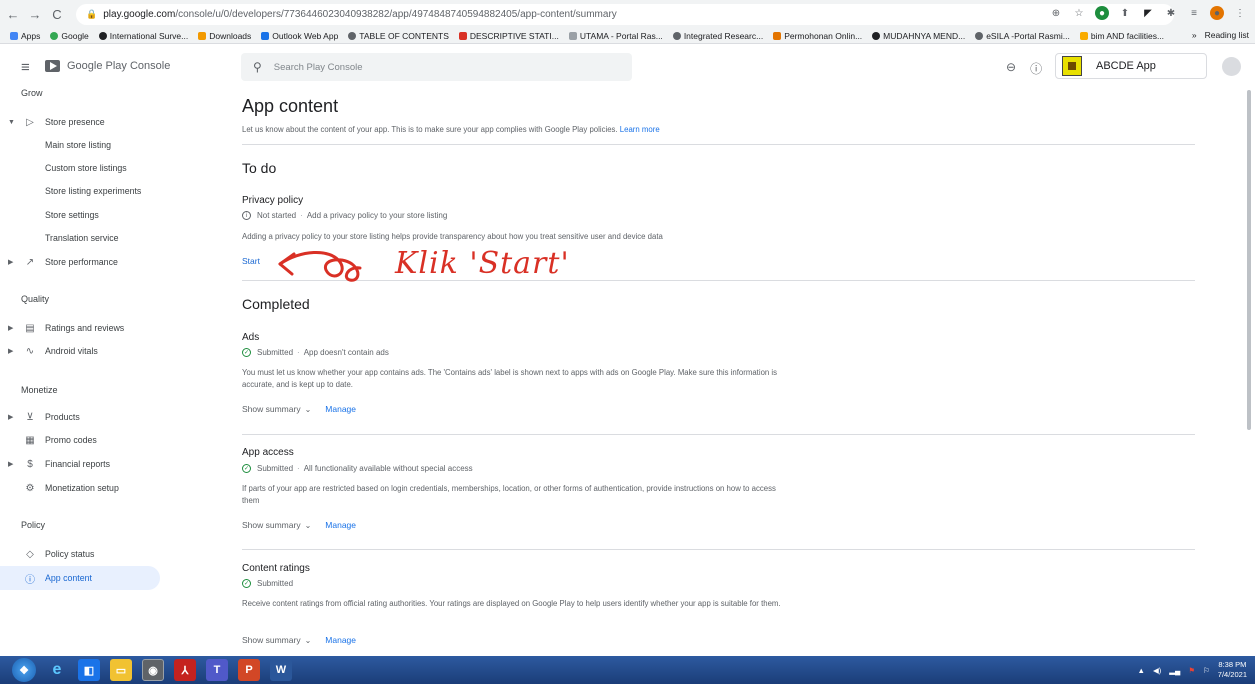 This screenshot has width=1255, height=684. Describe the element at coordinates (80, 417) in the screenshot. I see `sidebar-item-products: ▶ ⊻ Products` at that location.